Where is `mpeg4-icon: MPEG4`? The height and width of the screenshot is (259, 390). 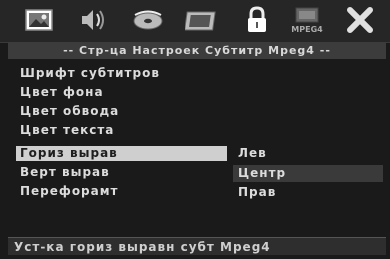 mpeg4-icon: MPEG4 is located at coordinates (307, 20).